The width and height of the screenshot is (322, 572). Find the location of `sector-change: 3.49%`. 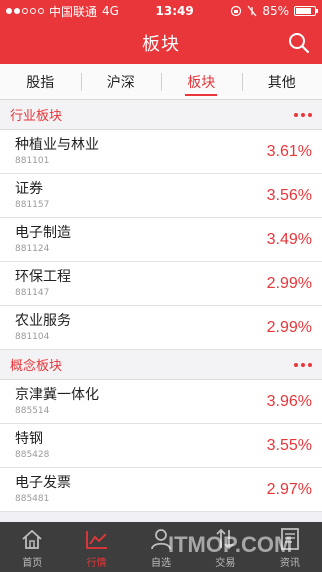

sector-change: 3.49% is located at coordinates (289, 239).